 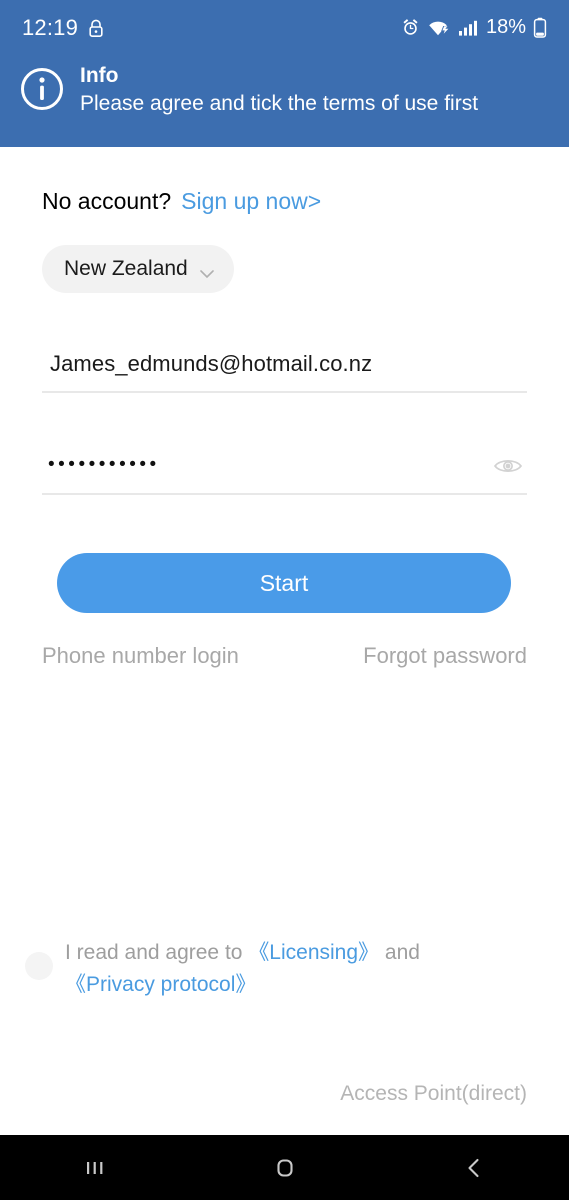 What do you see at coordinates (160, 984) in the screenshot?
I see `privacy-protocol-link: 《Privacy protocol》` at bounding box center [160, 984].